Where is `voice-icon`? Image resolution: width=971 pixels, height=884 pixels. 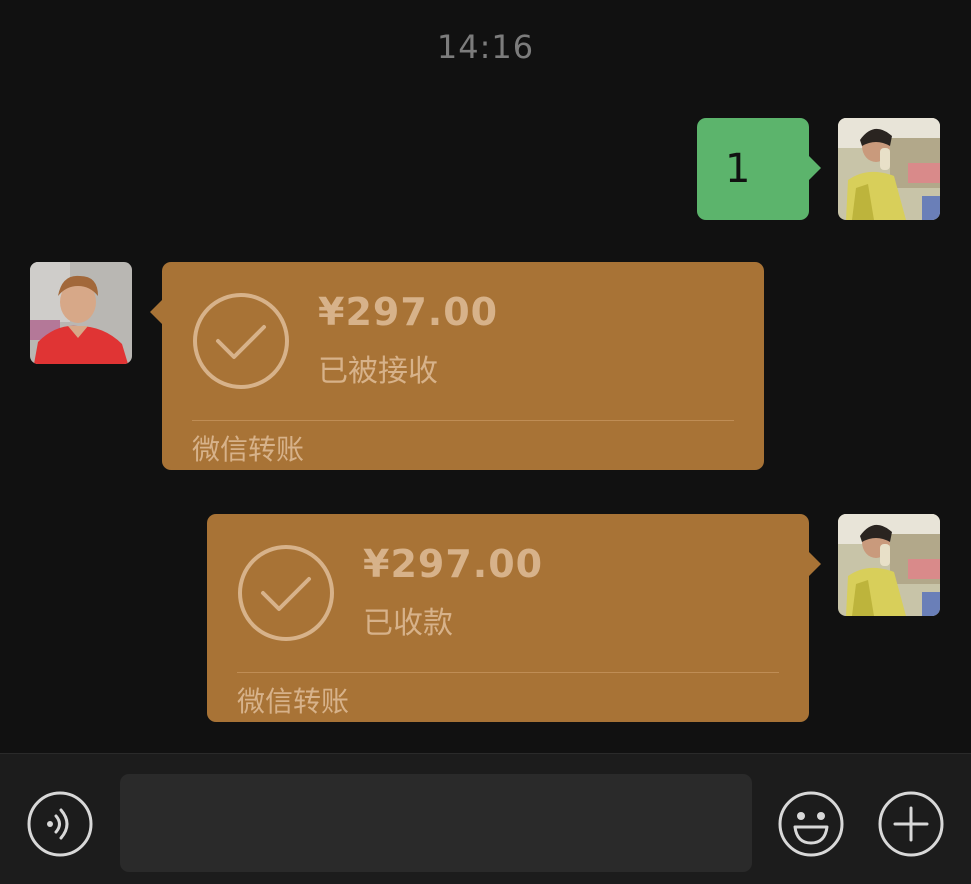 voice-icon is located at coordinates (60, 824).